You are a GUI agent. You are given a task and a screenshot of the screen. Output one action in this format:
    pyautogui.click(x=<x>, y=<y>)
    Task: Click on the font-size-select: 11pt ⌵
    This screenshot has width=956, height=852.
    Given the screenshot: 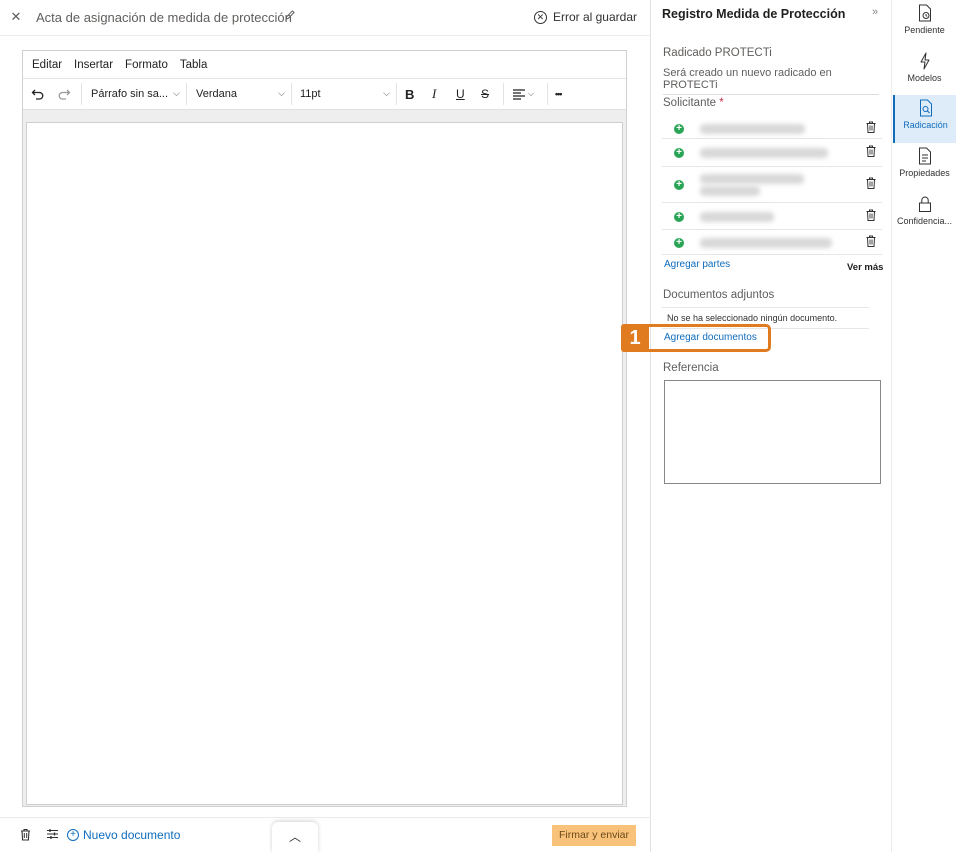 What is the action you would take?
    pyautogui.click(x=344, y=94)
    